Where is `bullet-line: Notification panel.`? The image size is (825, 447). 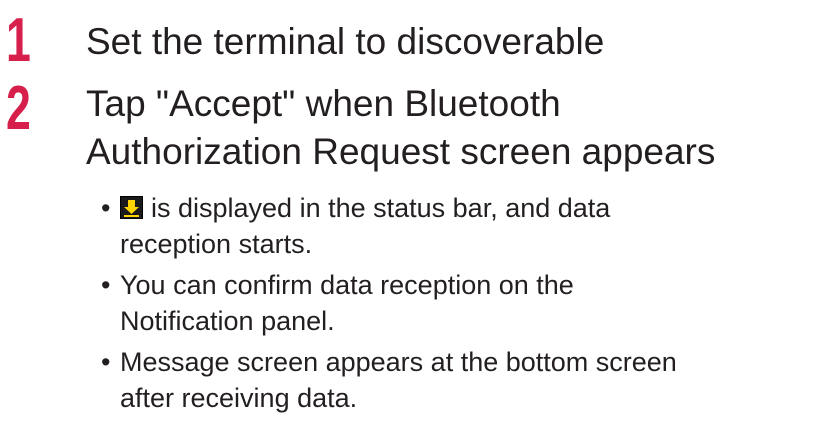
bullet-line: Notification panel. is located at coordinates (227, 321).